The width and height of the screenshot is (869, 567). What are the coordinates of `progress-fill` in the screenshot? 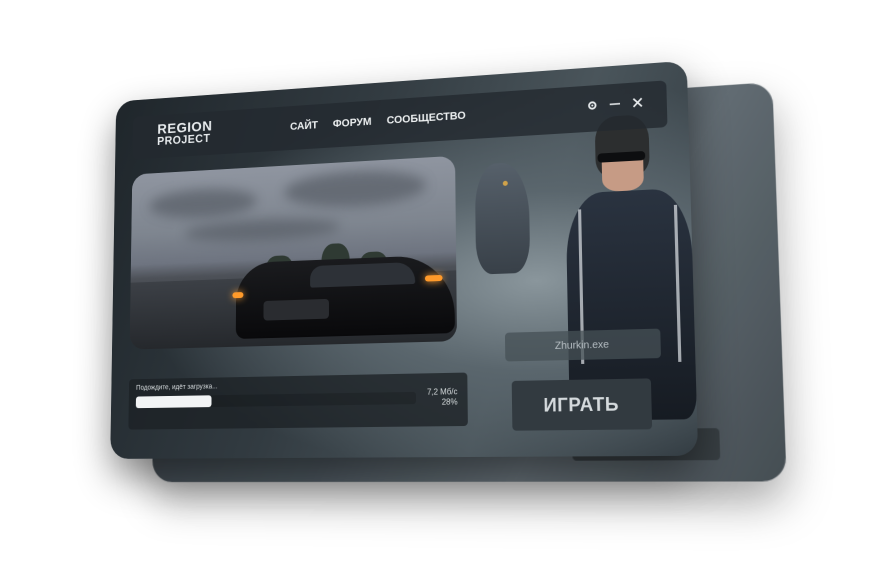 It's located at (173, 402).